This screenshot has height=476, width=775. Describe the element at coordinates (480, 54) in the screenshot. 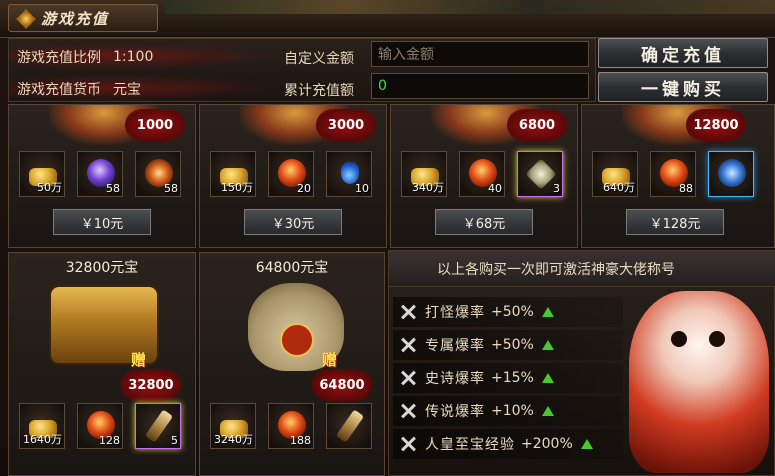

I see `custom-amount-input: 输入金额` at that location.